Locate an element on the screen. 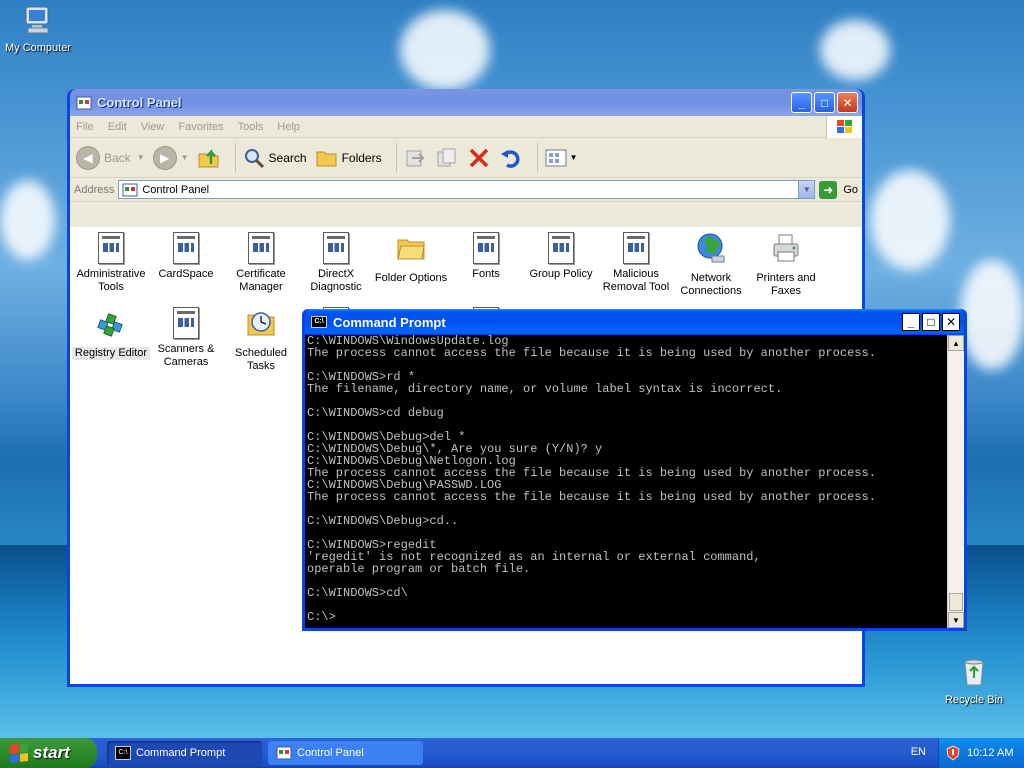 This screenshot has height=768, width=1024. delete-icon is located at coordinates (478, 157).